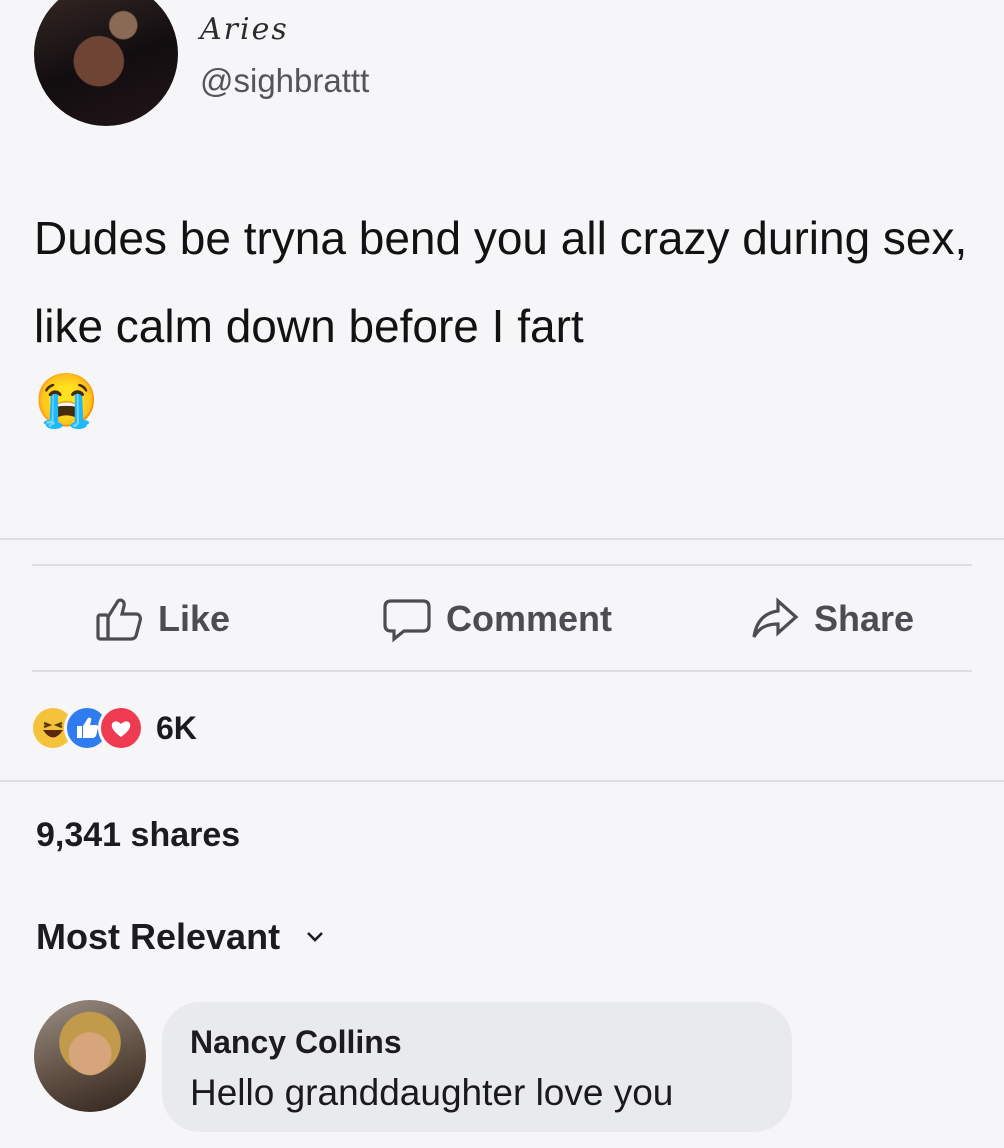  I want to click on share-button: Share, so click(832, 619).